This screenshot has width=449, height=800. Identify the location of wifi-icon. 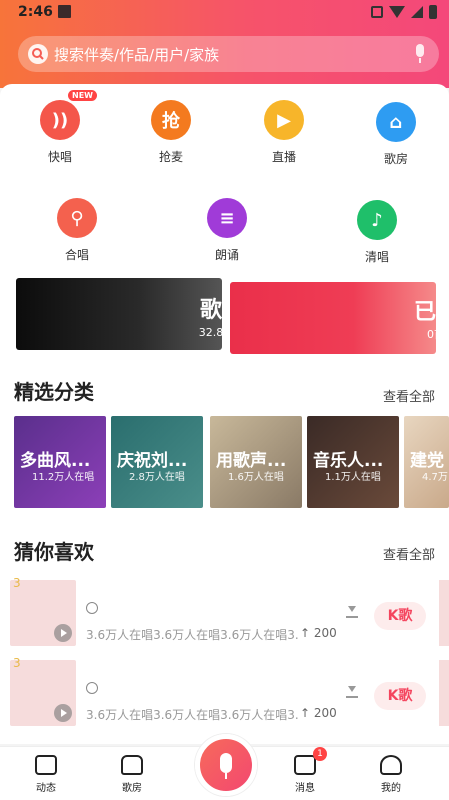
(397, 12).